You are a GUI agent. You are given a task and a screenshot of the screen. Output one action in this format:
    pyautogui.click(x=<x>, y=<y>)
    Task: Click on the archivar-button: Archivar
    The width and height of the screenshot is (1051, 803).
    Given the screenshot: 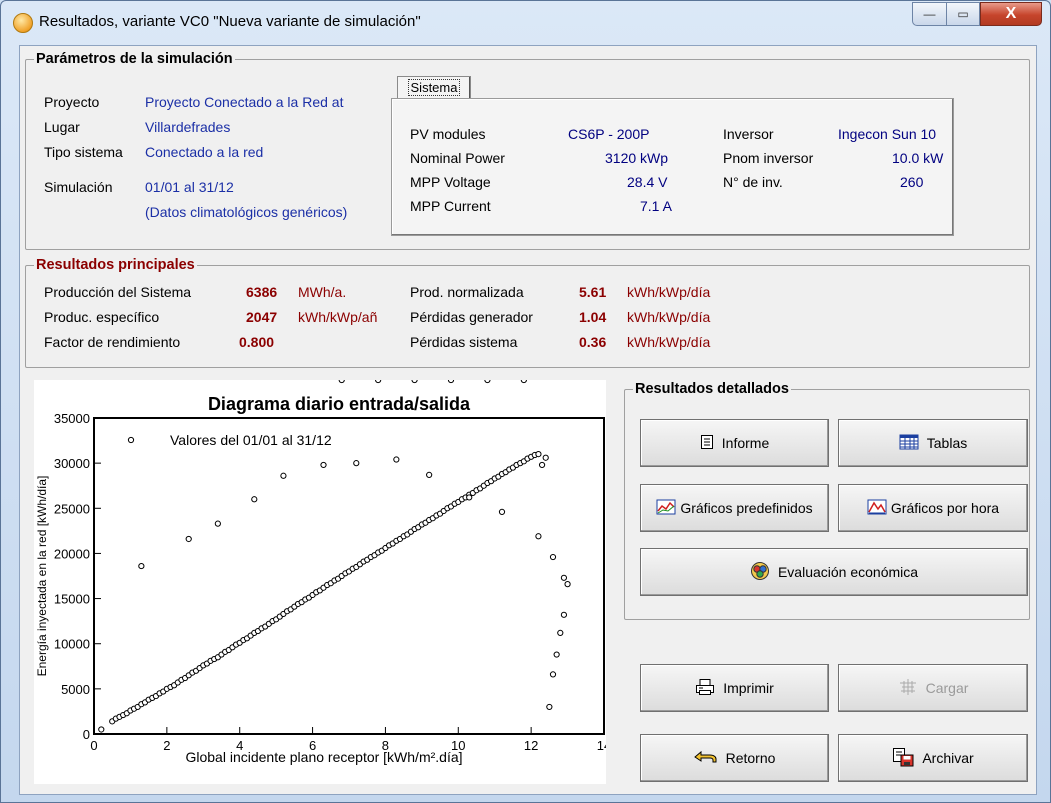 What is the action you would take?
    pyautogui.click(x=933, y=758)
    